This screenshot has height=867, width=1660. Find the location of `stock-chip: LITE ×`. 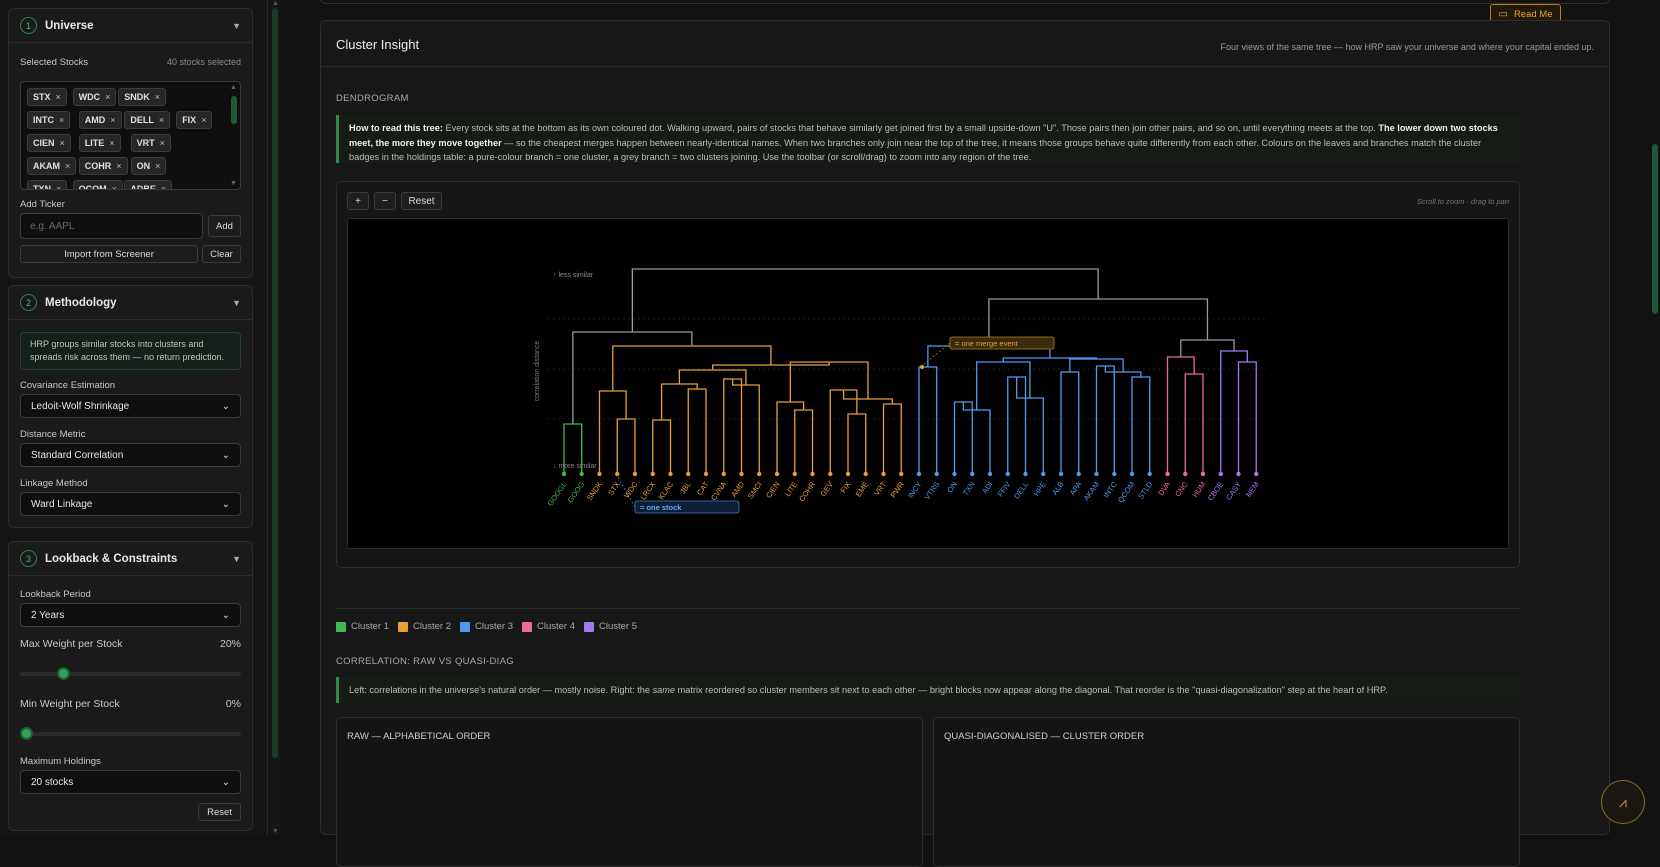

stock-chip: LITE × is located at coordinates (99, 143).